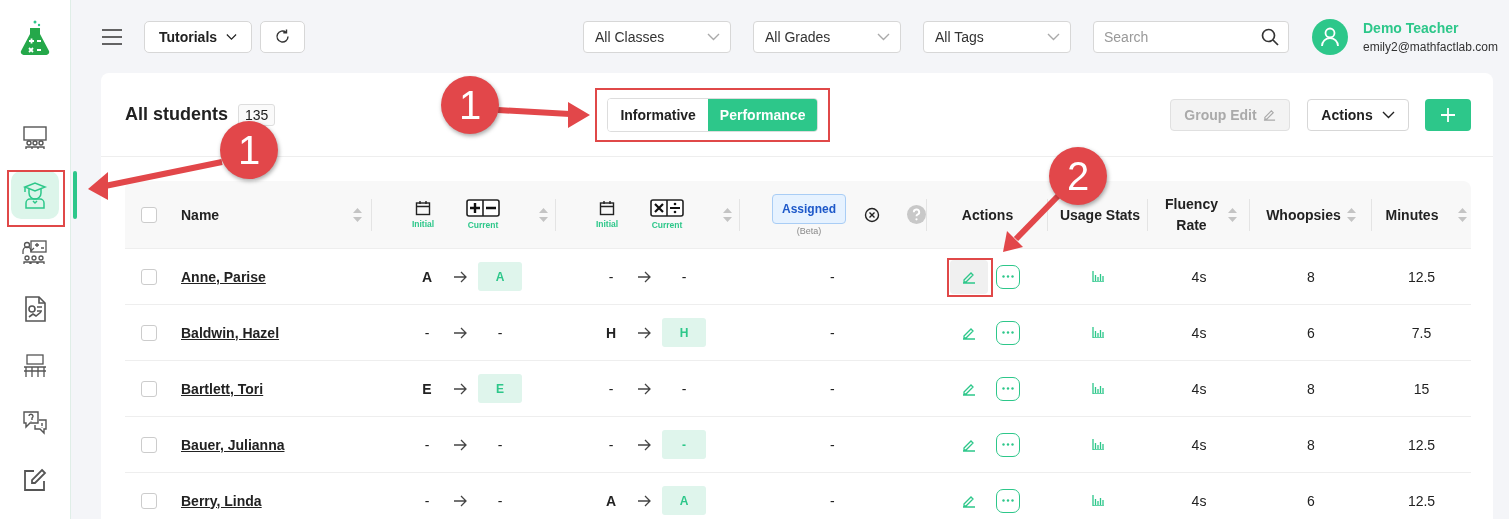 The height and width of the screenshot is (519, 1509). Describe the element at coordinates (684, 444) in the screenshot. I see `level-badge: -` at that location.